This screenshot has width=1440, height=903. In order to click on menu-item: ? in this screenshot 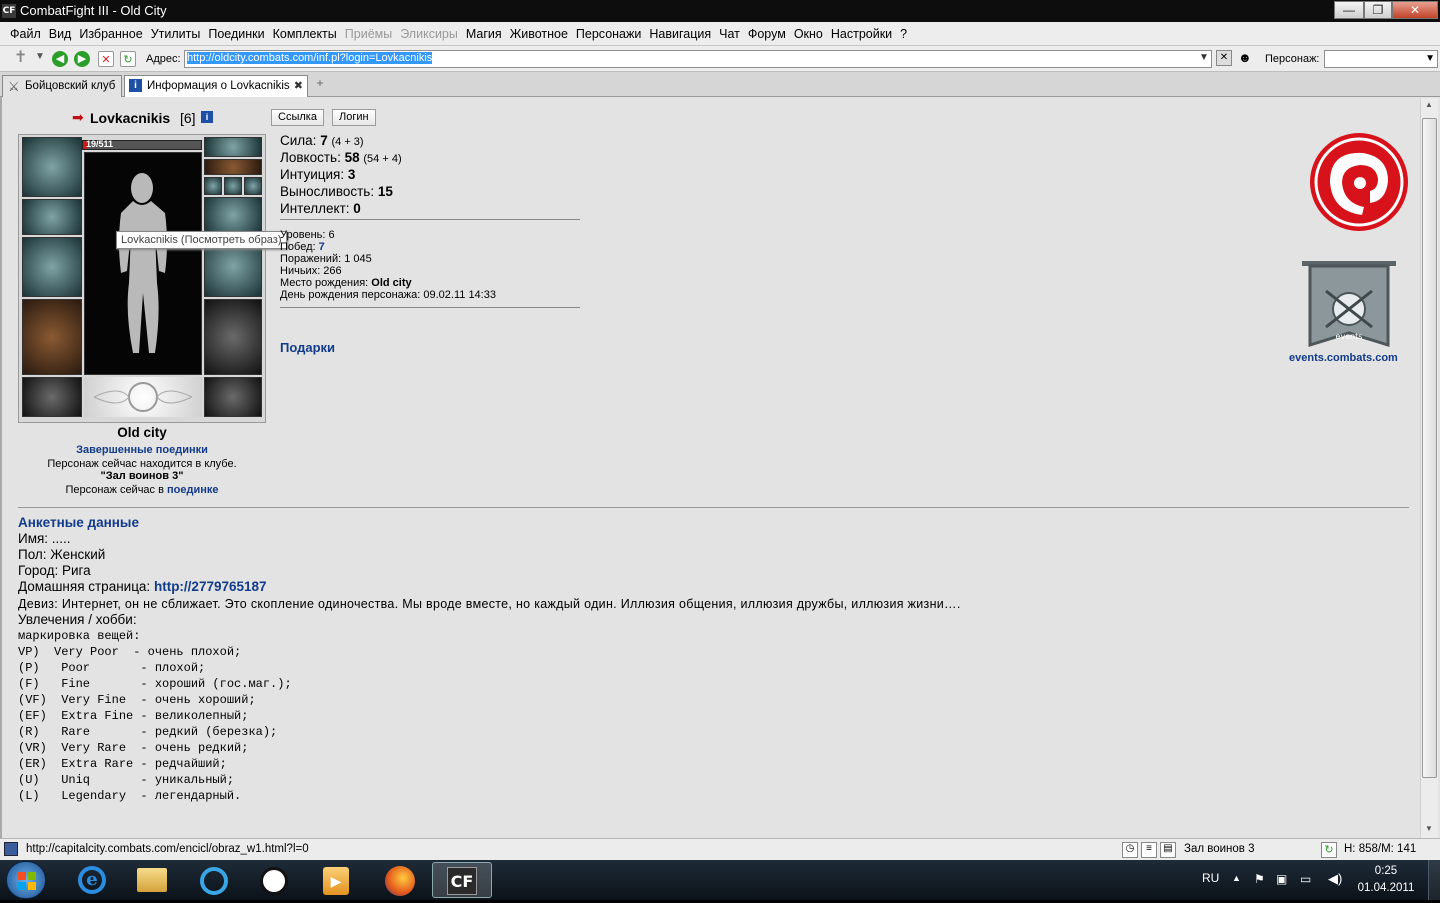, I will do `click(903, 34)`.